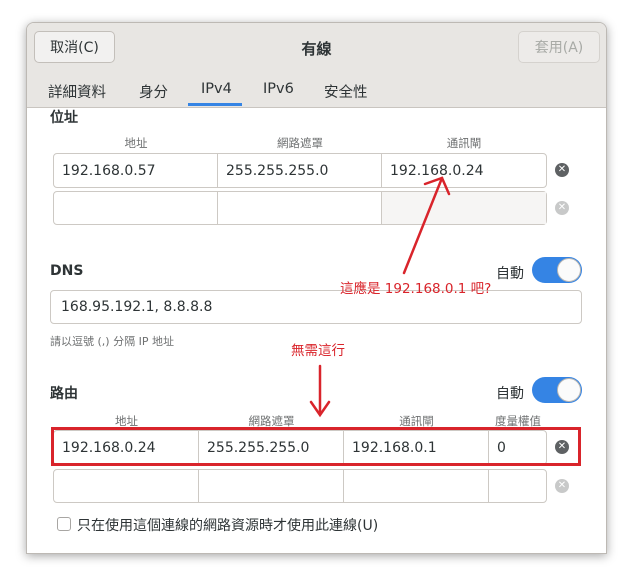 The height and width of the screenshot is (583, 632). I want to click on routes-auto-toggle, so click(557, 390).